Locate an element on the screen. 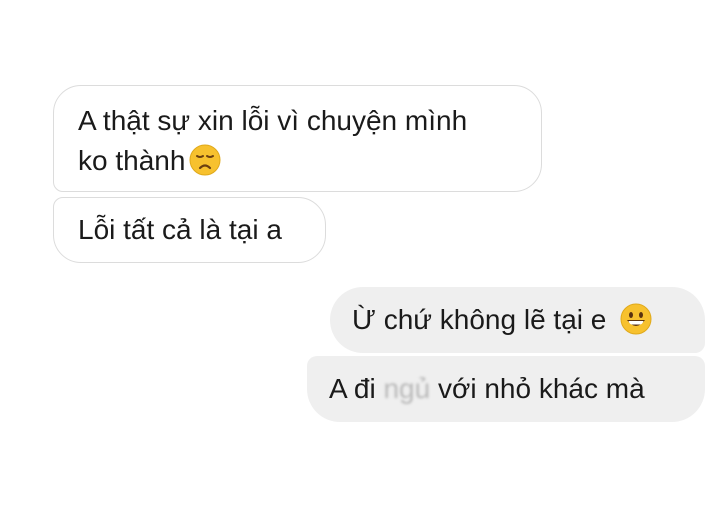 This screenshot has width=720, height=515. message-text: A đi is located at coordinates (352, 388).